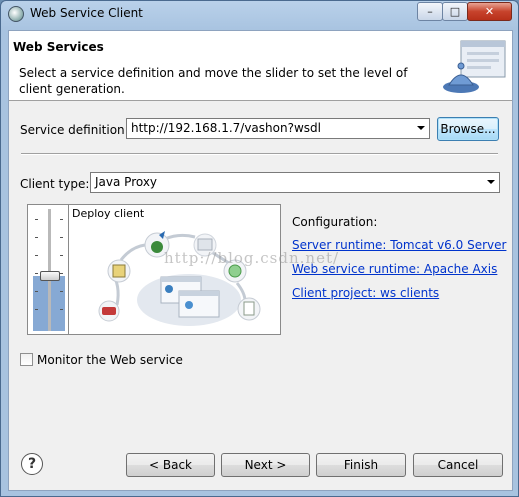 The image size is (519, 497). Describe the element at coordinates (119, 271) in the screenshot. I see `project-icon` at that location.